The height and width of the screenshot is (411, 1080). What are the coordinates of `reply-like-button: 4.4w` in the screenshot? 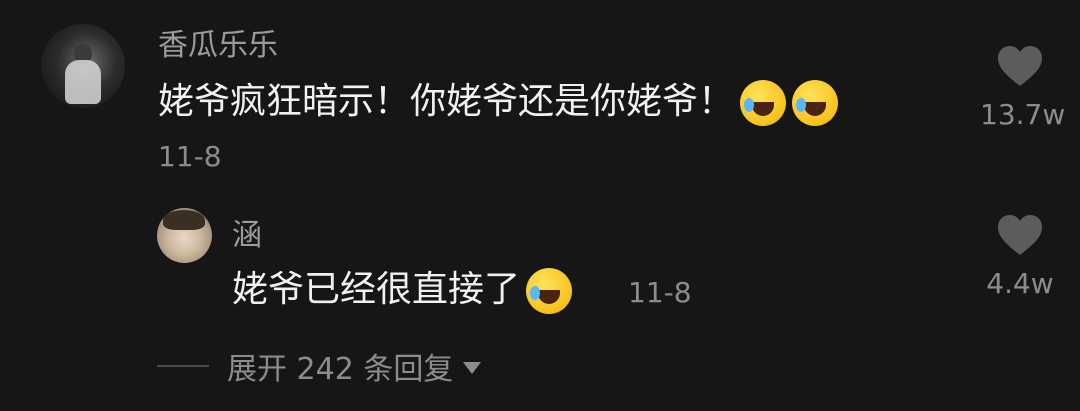 It's located at (1020, 257).